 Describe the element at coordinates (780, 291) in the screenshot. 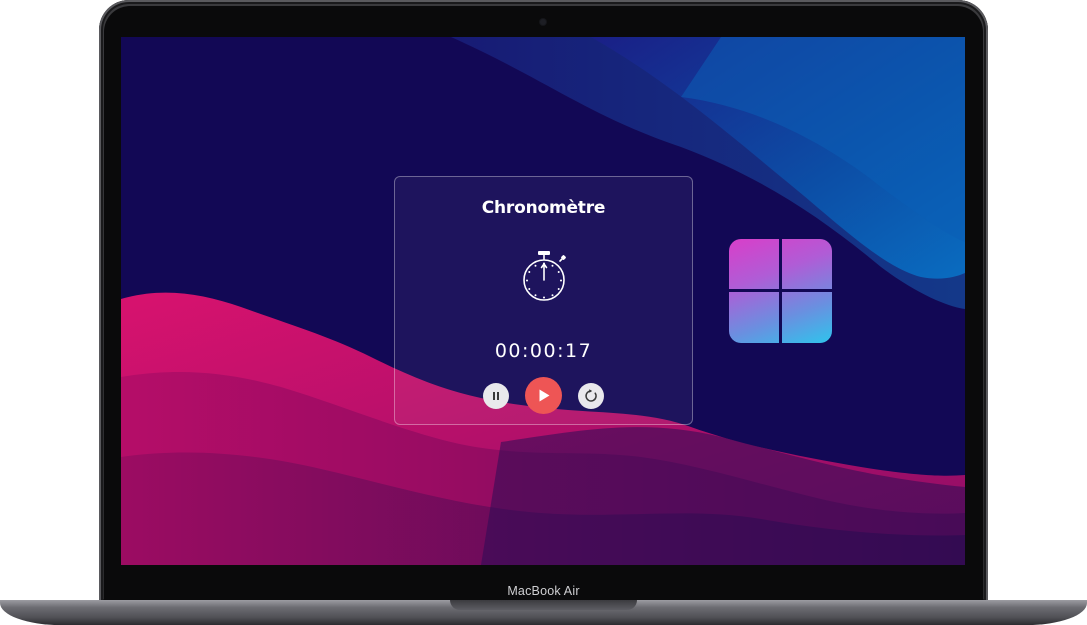

I see `windows-logo-icon` at that location.